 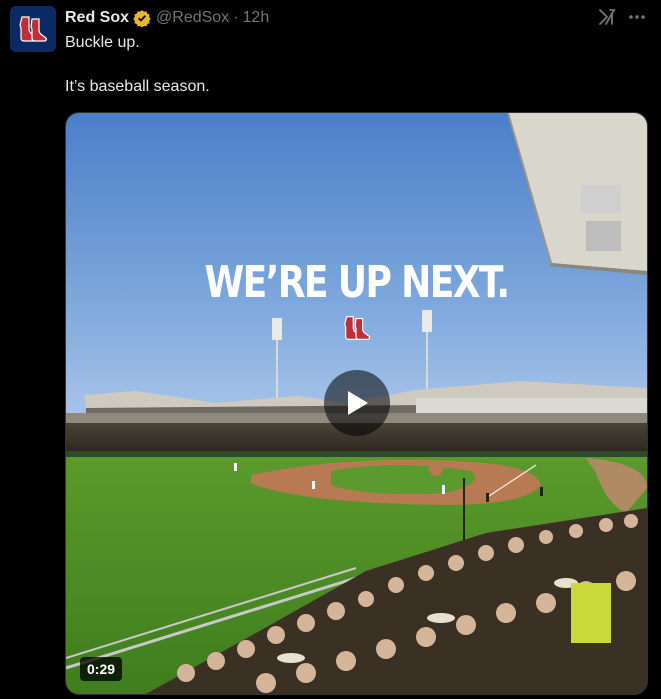 I want to click on video-overlay-text: WE’RE UP NEXT., so click(x=357, y=282).